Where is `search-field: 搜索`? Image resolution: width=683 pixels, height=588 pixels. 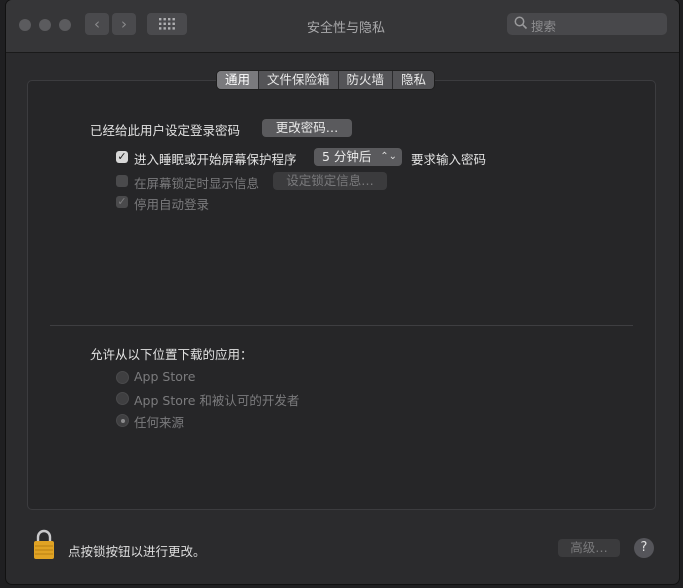
search-field: 搜索 is located at coordinates (587, 24).